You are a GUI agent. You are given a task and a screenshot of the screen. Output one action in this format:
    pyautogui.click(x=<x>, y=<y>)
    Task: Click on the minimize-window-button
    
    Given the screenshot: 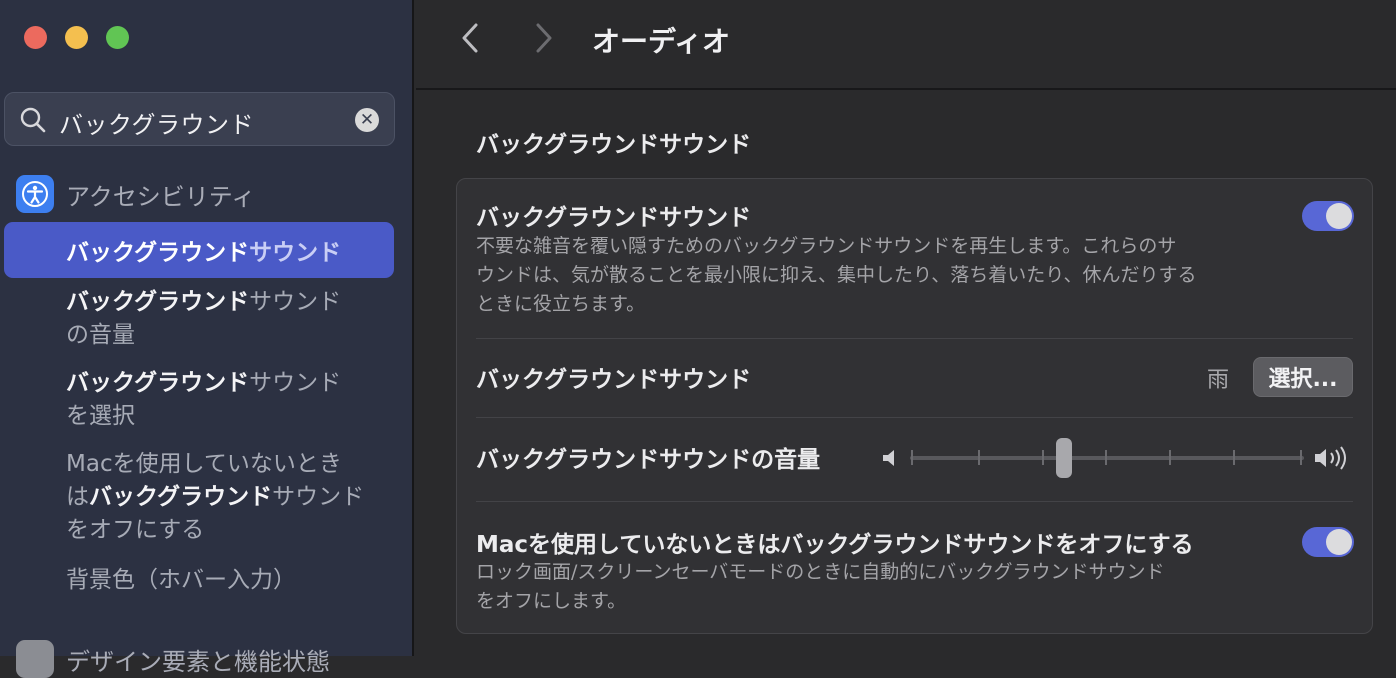 What is the action you would take?
    pyautogui.click(x=76, y=37)
    